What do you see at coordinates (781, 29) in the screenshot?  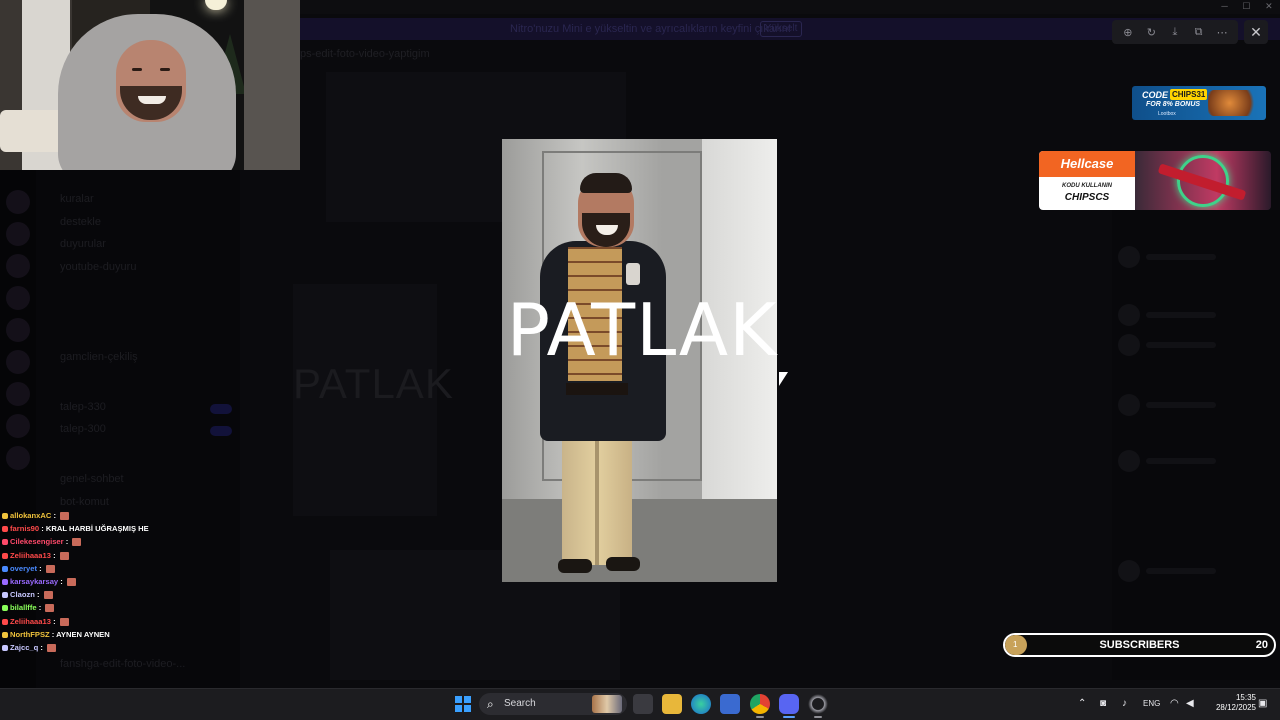 I see `nitro-banner-button: Yükselt` at bounding box center [781, 29].